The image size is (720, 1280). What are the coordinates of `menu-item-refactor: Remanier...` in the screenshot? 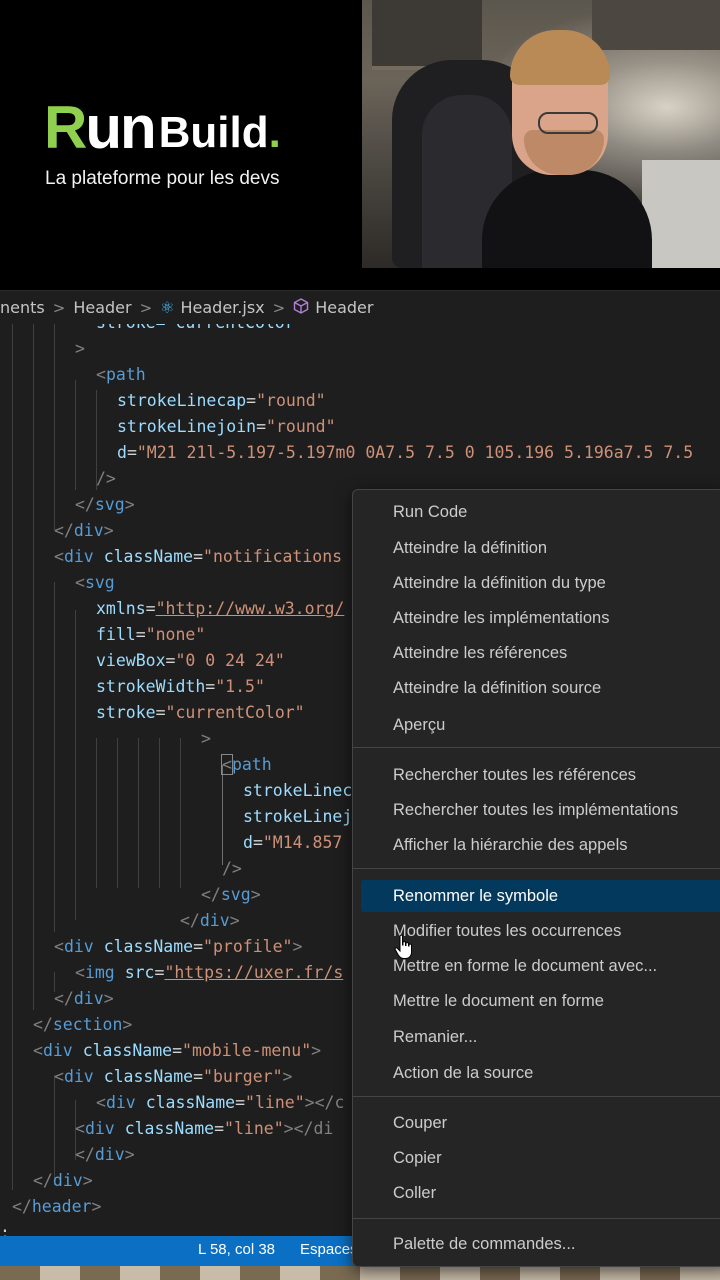 It's located at (540, 1037).